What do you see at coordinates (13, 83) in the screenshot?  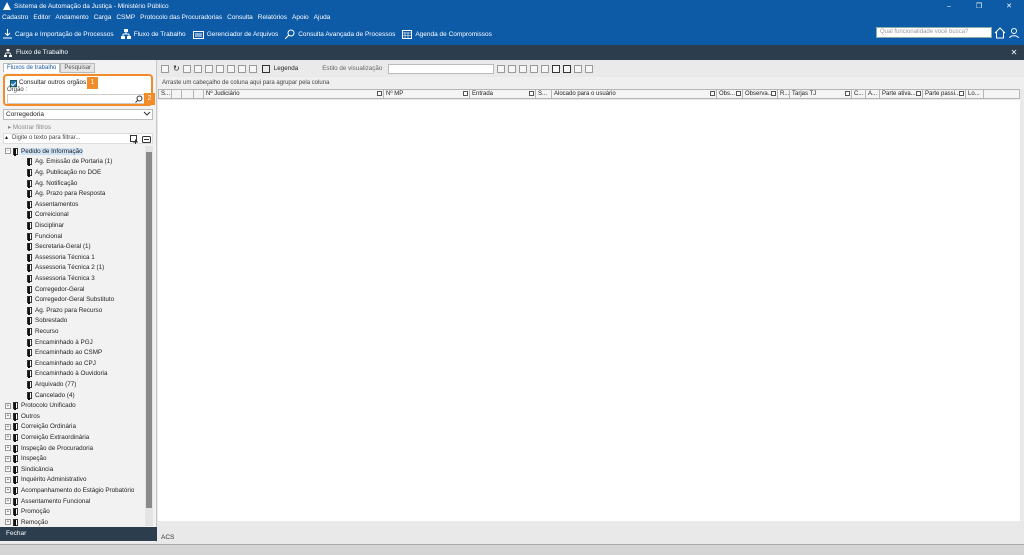 I see `consultar-outros-orgaos-checkbox` at bounding box center [13, 83].